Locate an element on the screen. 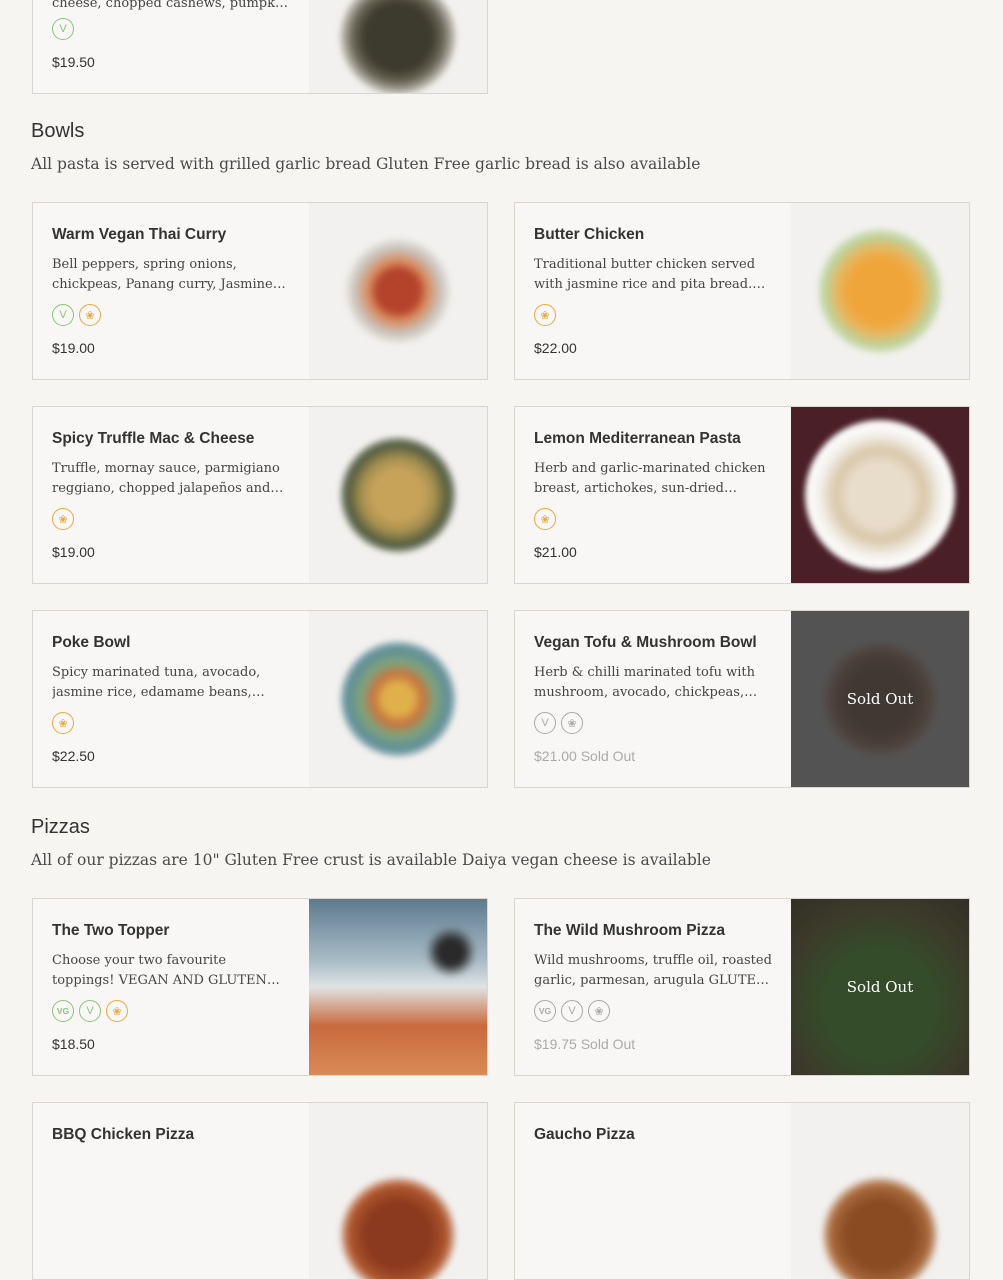 The width and height of the screenshot is (1003, 1280). menu-item-price: $19.75 Sold Out is located at coordinates (585, 1044).